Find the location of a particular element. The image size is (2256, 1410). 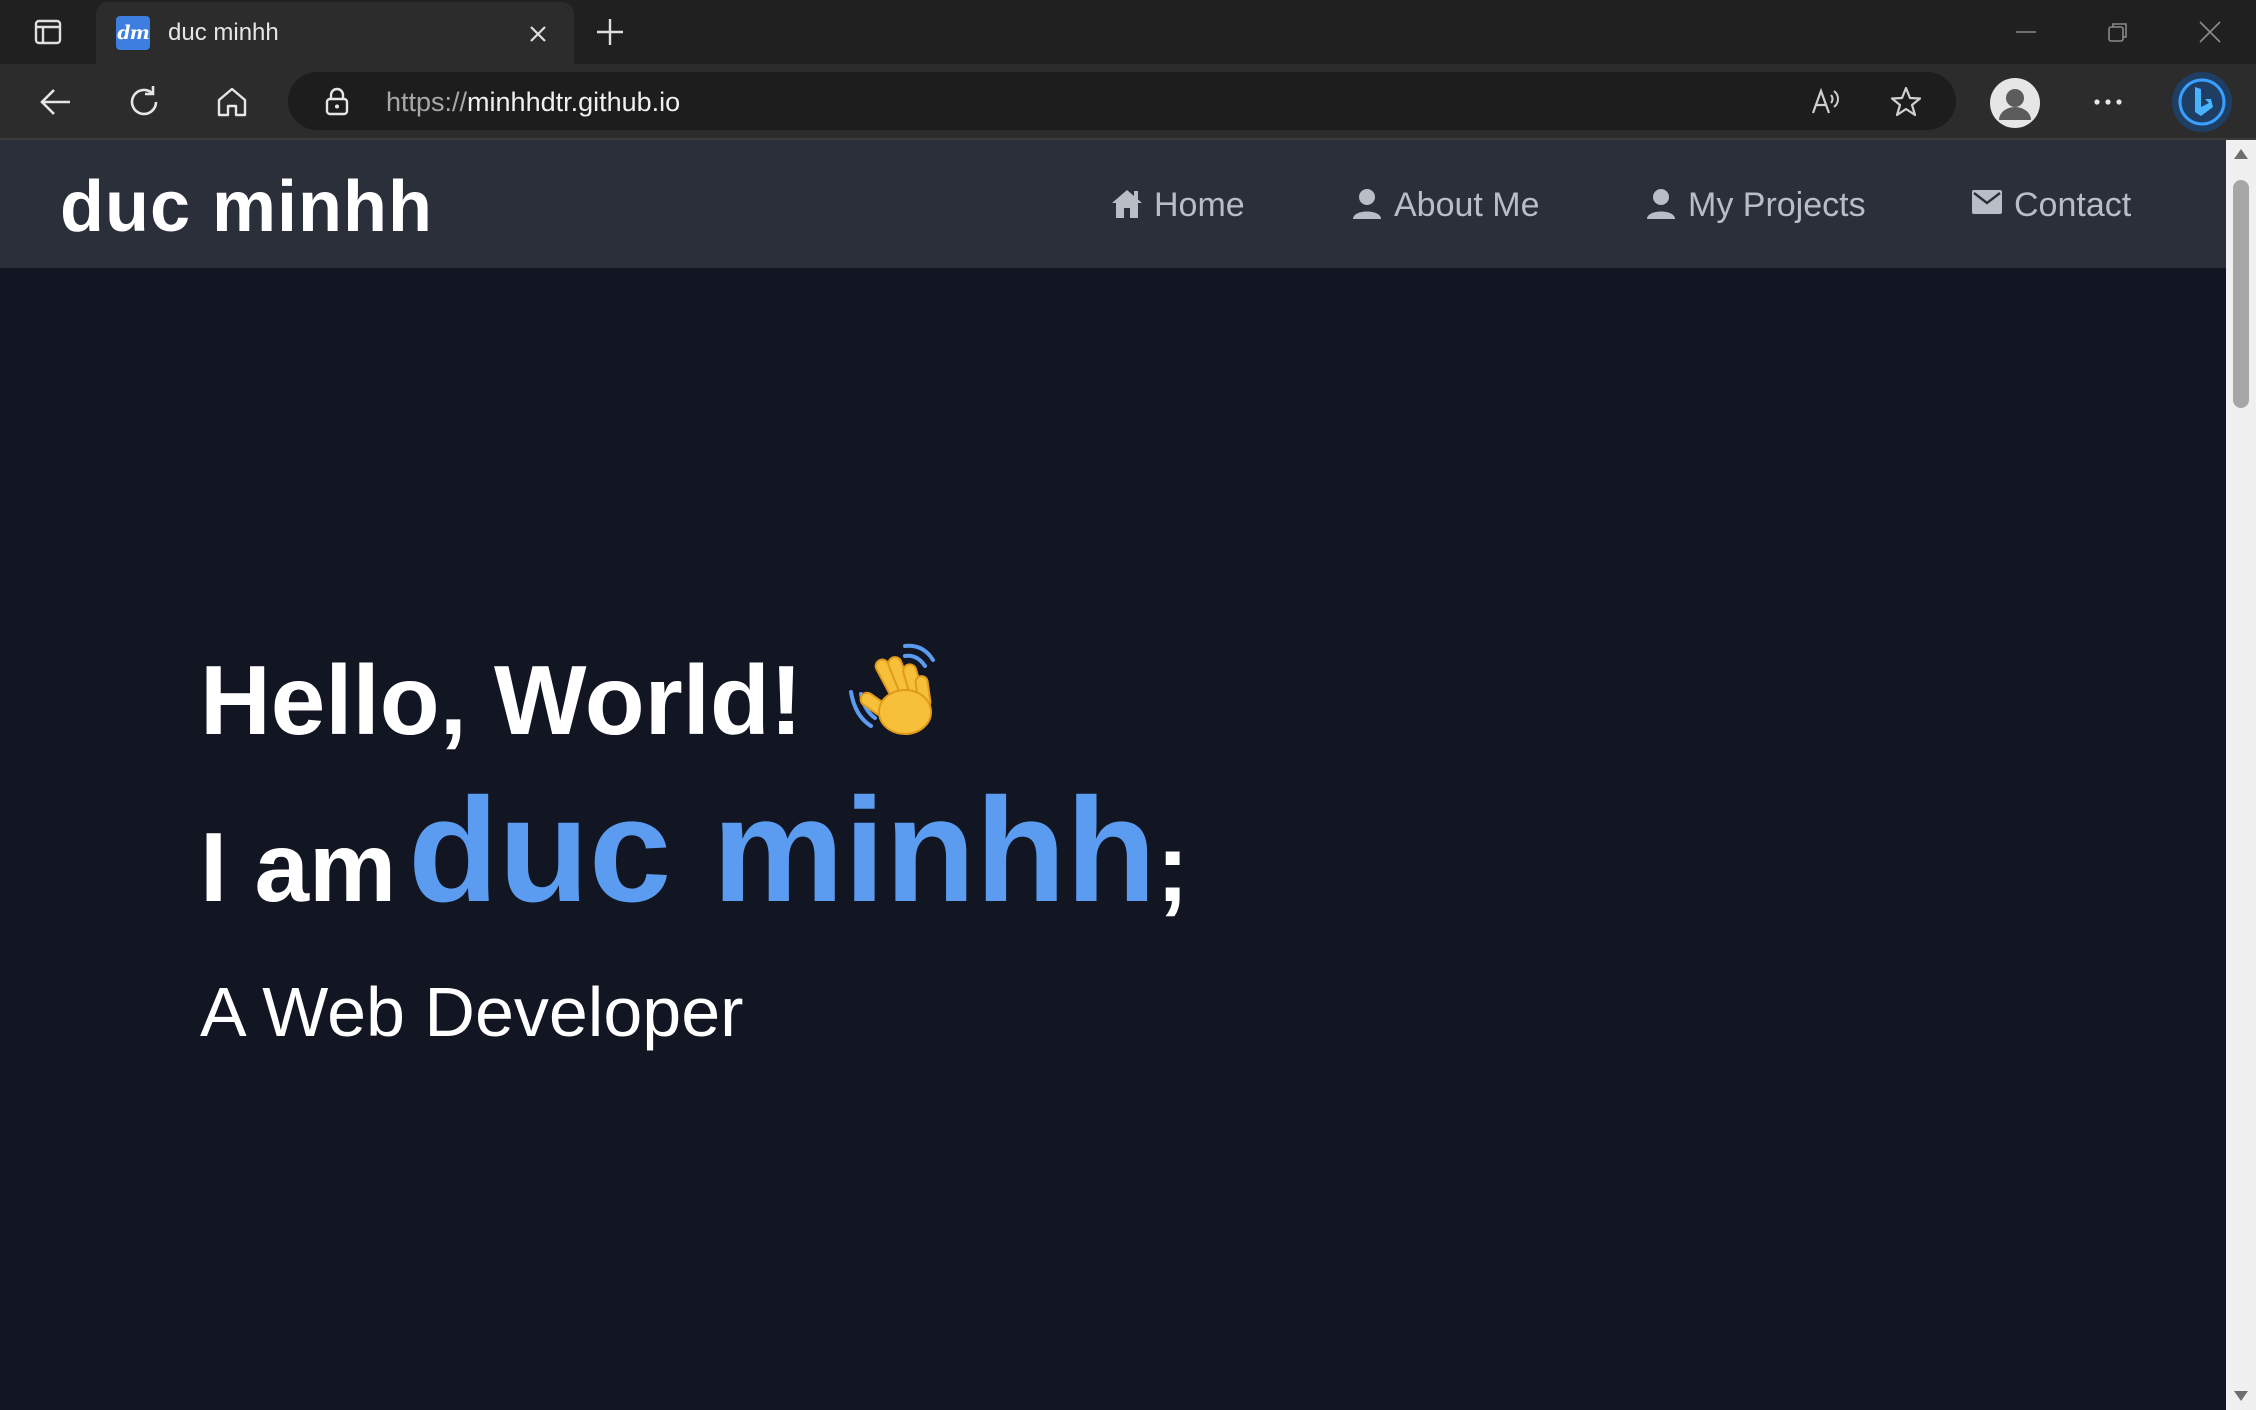

close-window-button is located at coordinates (2210, 32).